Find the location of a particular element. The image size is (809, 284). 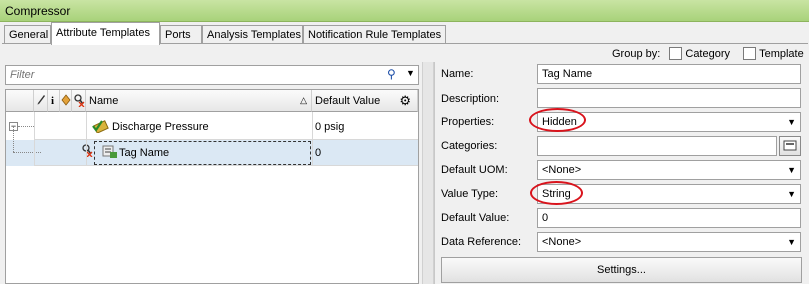

browse-icon is located at coordinates (790, 145).